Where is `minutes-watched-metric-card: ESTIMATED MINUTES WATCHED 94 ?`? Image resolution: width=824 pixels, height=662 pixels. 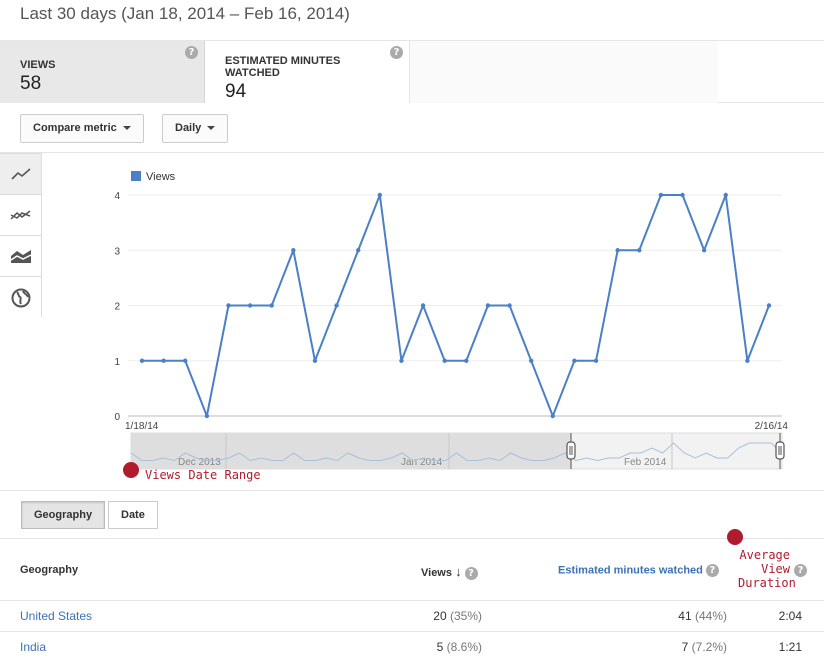 minutes-watched-metric-card: ESTIMATED MINUTES WATCHED 94 ? is located at coordinates (307, 72).